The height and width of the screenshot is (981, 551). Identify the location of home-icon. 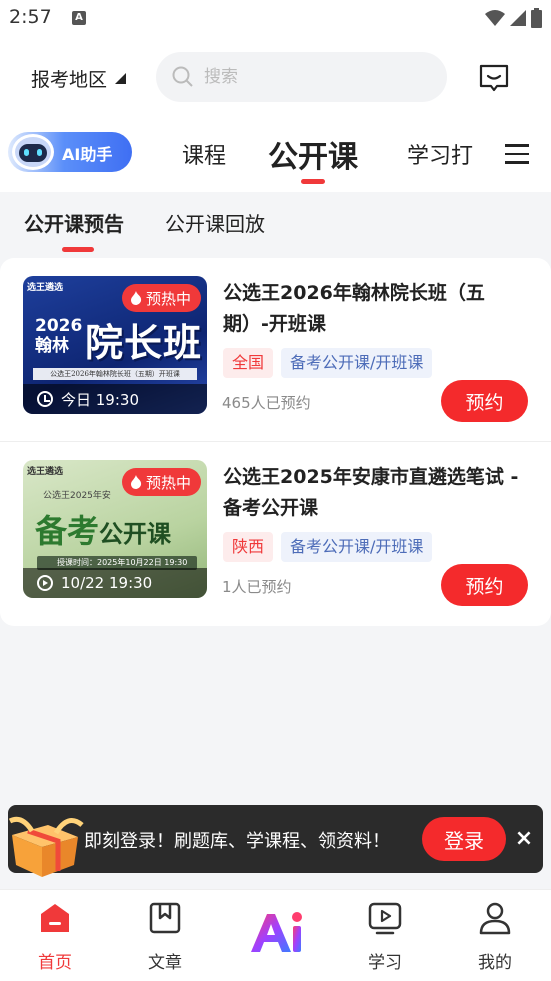
(55, 918).